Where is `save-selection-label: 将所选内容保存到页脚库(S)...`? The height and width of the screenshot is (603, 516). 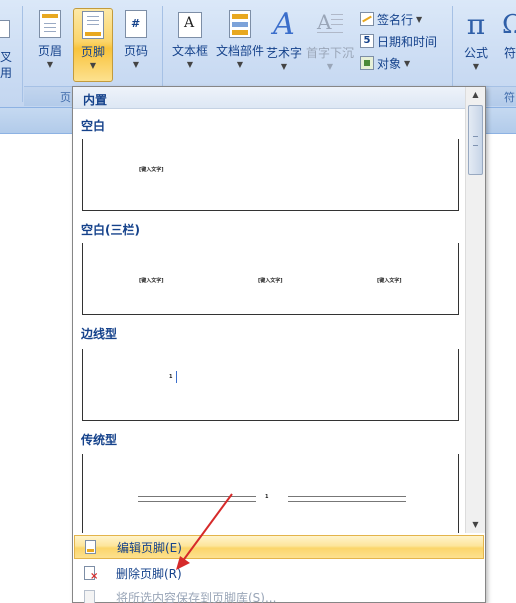
save-selection-label: 将所选内容保存到页脚库(S)... is located at coordinates (196, 596).